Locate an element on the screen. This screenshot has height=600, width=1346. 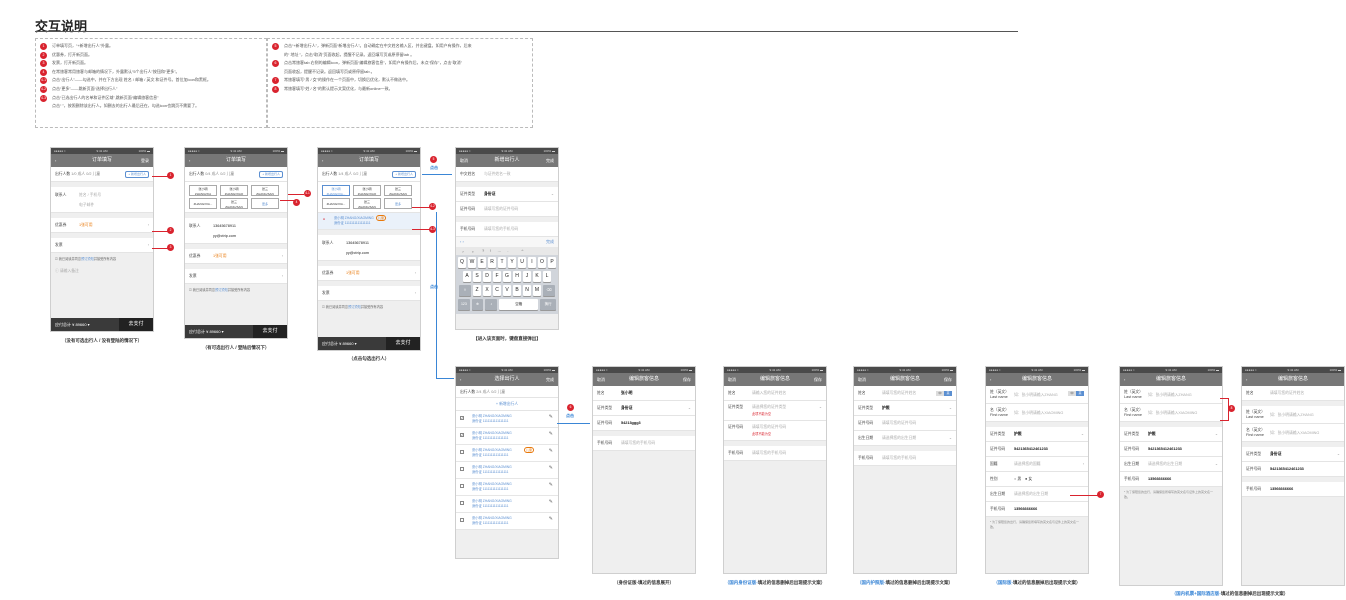
idno-field: 证件号码 54213ggg3 is located at coordinates (644, 423).